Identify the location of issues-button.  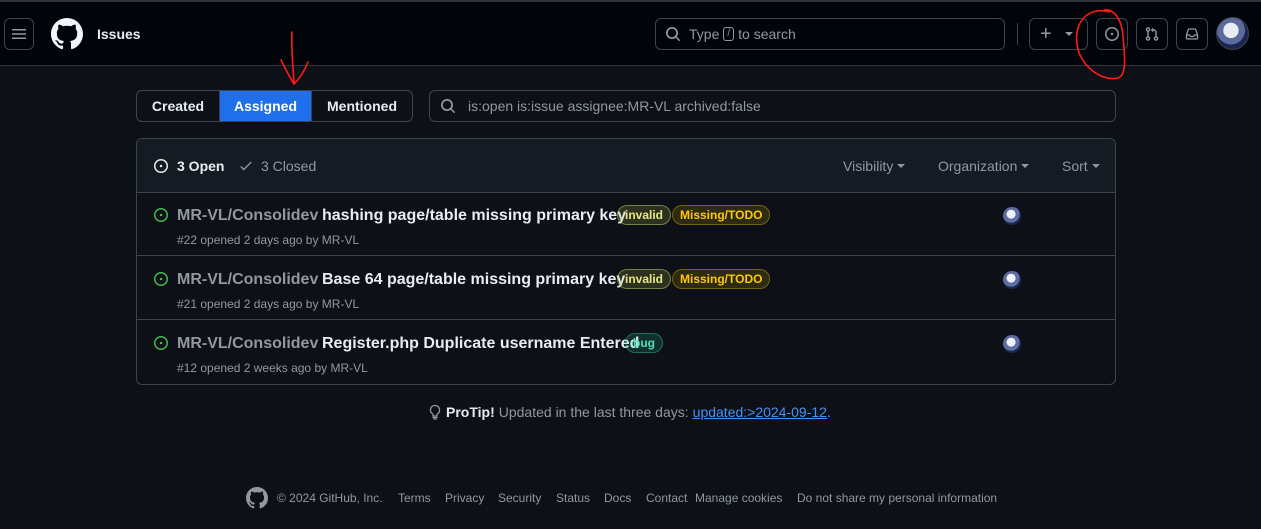
(1112, 34).